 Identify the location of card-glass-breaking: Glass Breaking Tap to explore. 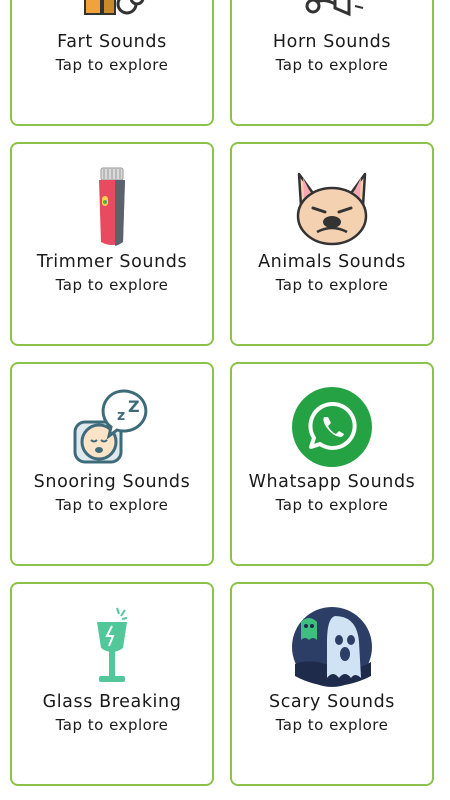
(112, 684).